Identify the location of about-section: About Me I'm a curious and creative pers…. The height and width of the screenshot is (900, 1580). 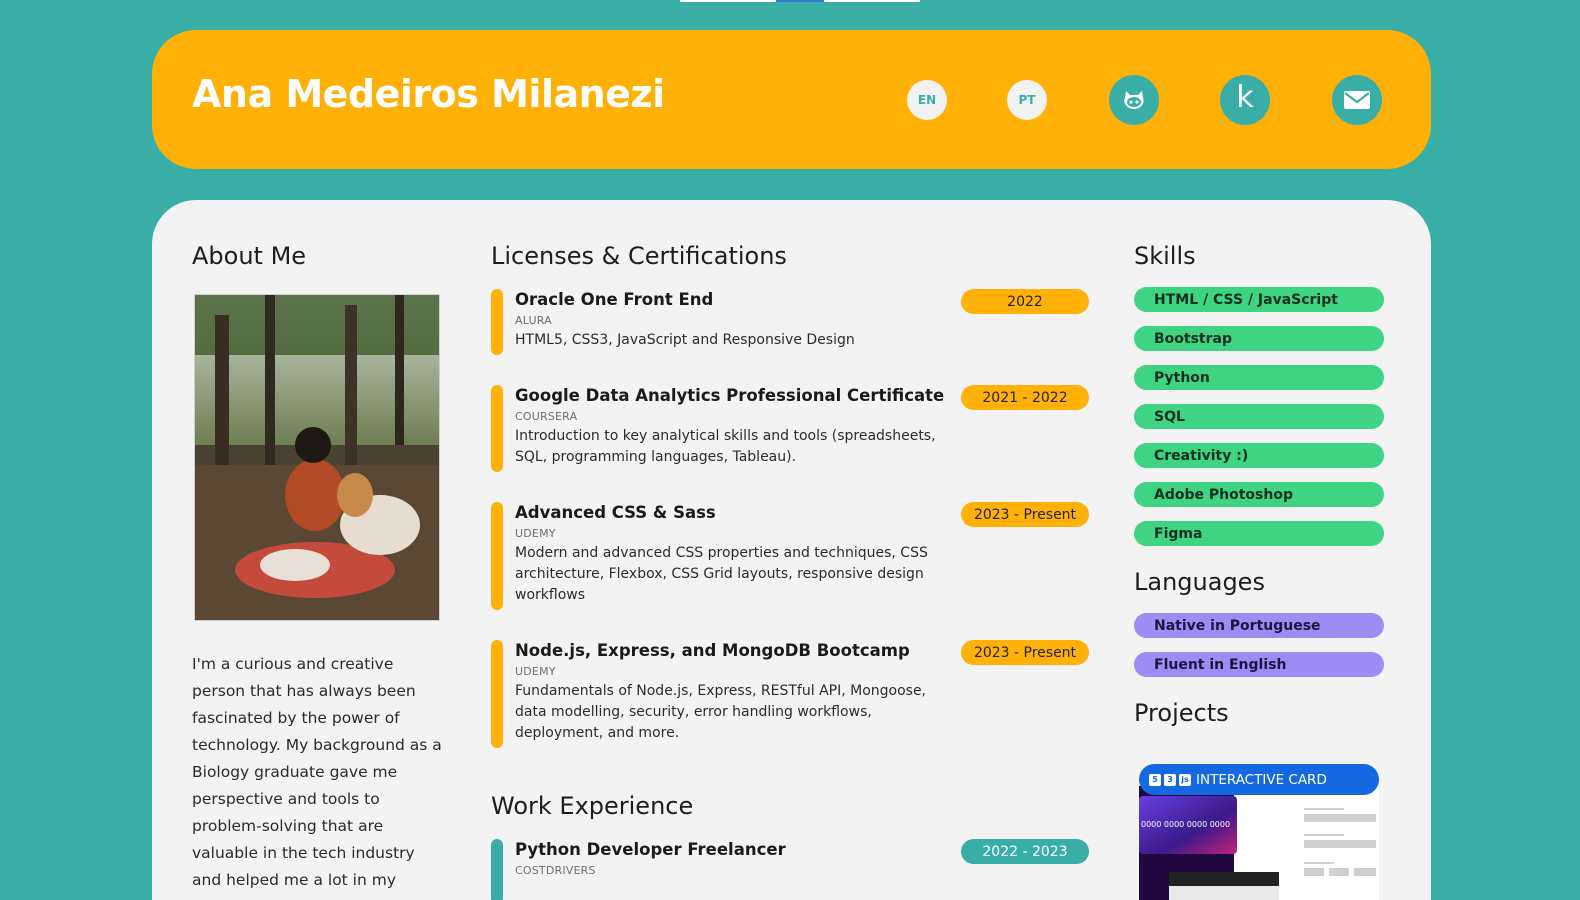
(317, 568).